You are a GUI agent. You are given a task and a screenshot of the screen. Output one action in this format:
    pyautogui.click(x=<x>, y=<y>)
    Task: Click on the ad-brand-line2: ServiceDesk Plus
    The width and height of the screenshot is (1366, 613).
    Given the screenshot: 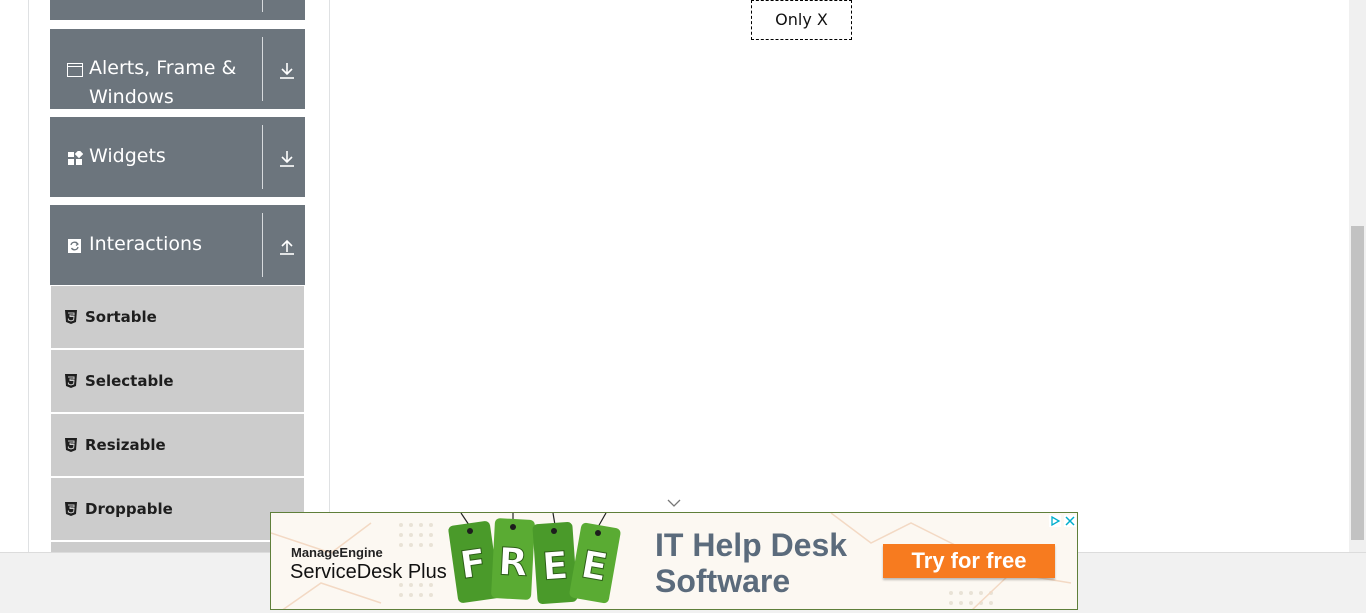 What is the action you would take?
    pyautogui.click(x=368, y=572)
    